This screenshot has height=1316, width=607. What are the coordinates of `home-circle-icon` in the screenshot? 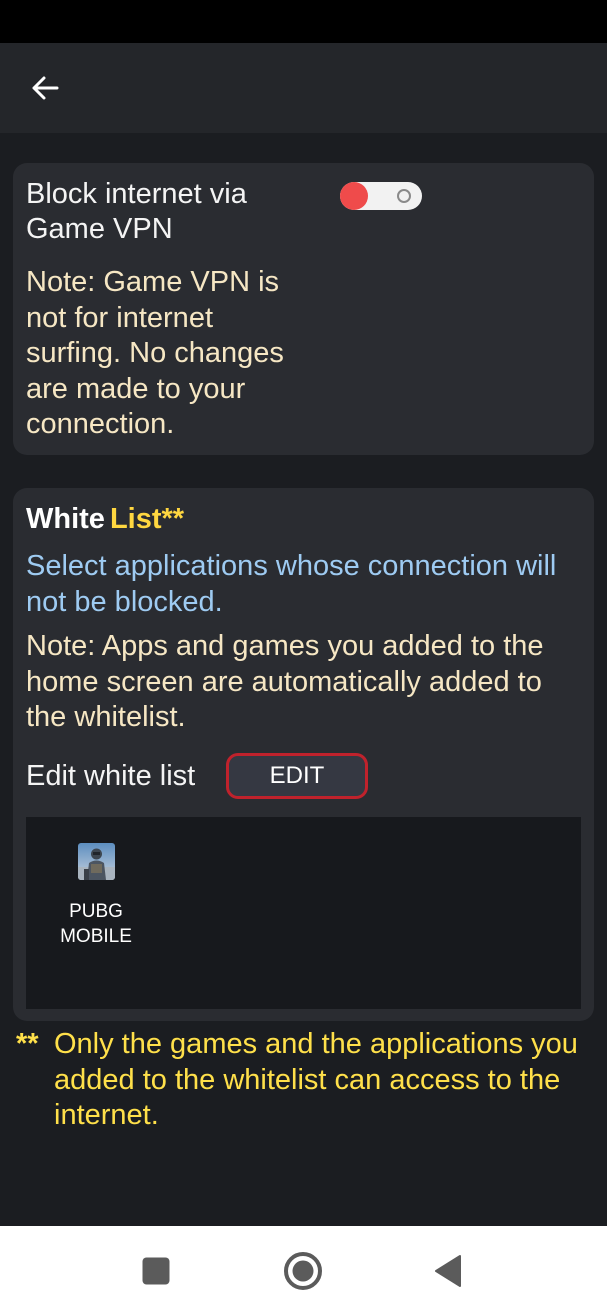 It's located at (303, 1271).